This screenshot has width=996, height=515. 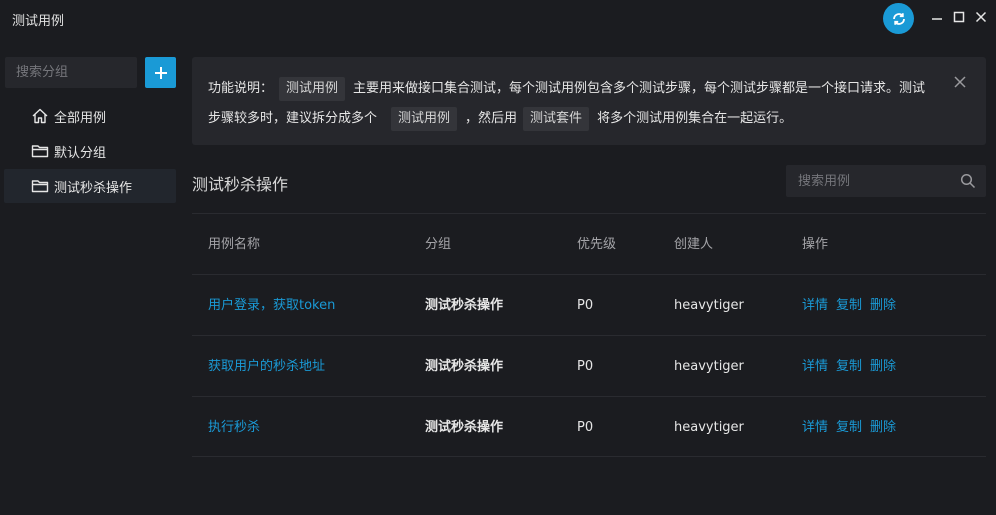 I want to click on info-prefix: 功能说明：, so click(x=241, y=88).